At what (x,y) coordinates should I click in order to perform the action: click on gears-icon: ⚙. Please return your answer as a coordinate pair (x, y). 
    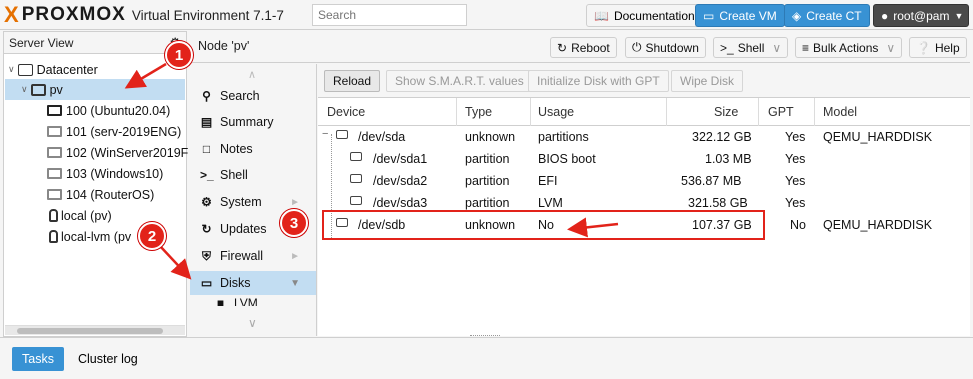
    Looking at the image, I should click on (206, 202).